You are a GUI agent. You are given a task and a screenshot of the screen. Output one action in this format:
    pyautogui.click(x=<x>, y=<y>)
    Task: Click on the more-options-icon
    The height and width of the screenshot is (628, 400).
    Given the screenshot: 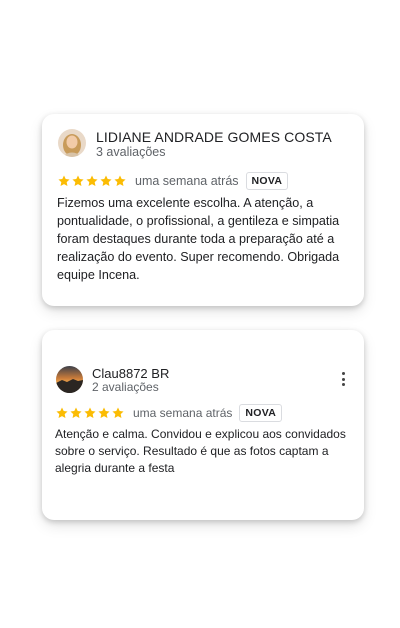 What is the action you would take?
    pyautogui.click(x=343, y=379)
    